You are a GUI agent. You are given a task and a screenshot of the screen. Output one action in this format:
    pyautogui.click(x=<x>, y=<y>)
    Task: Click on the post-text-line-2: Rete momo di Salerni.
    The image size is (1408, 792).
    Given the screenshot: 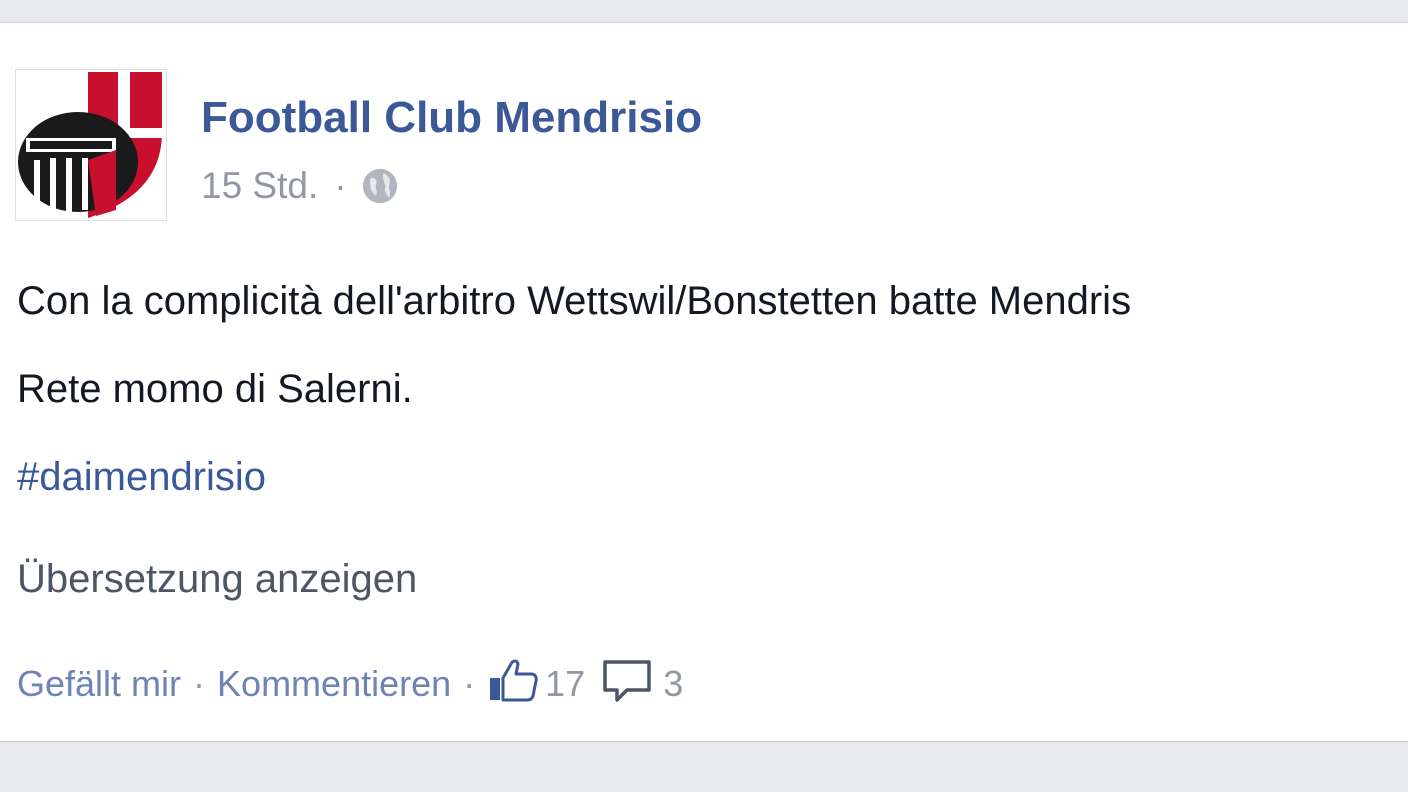 What is the action you would take?
    pyautogui.click(x=215, y=389)
    